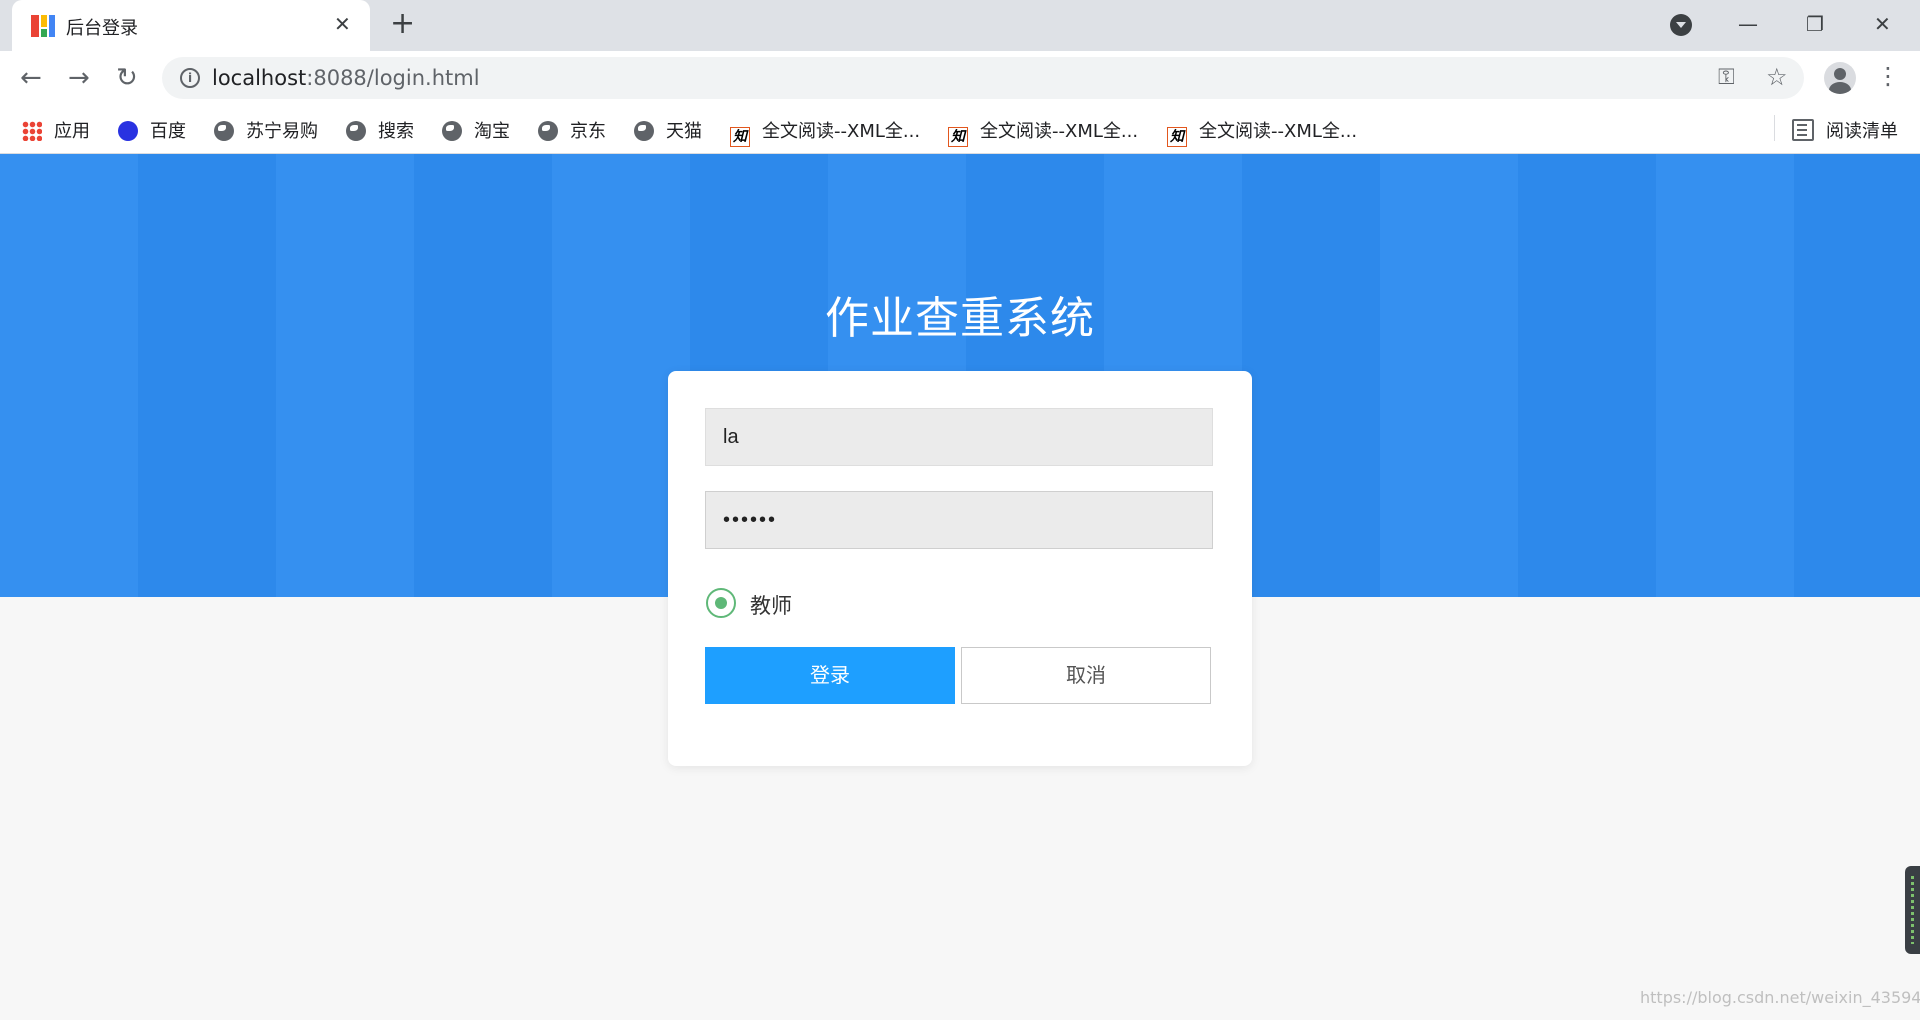 This screenshot has width=1920, height=1020. Describe the element at coordinates (79, 78) in the screenshot. I see `forward-arrow-icon: →` at that location.